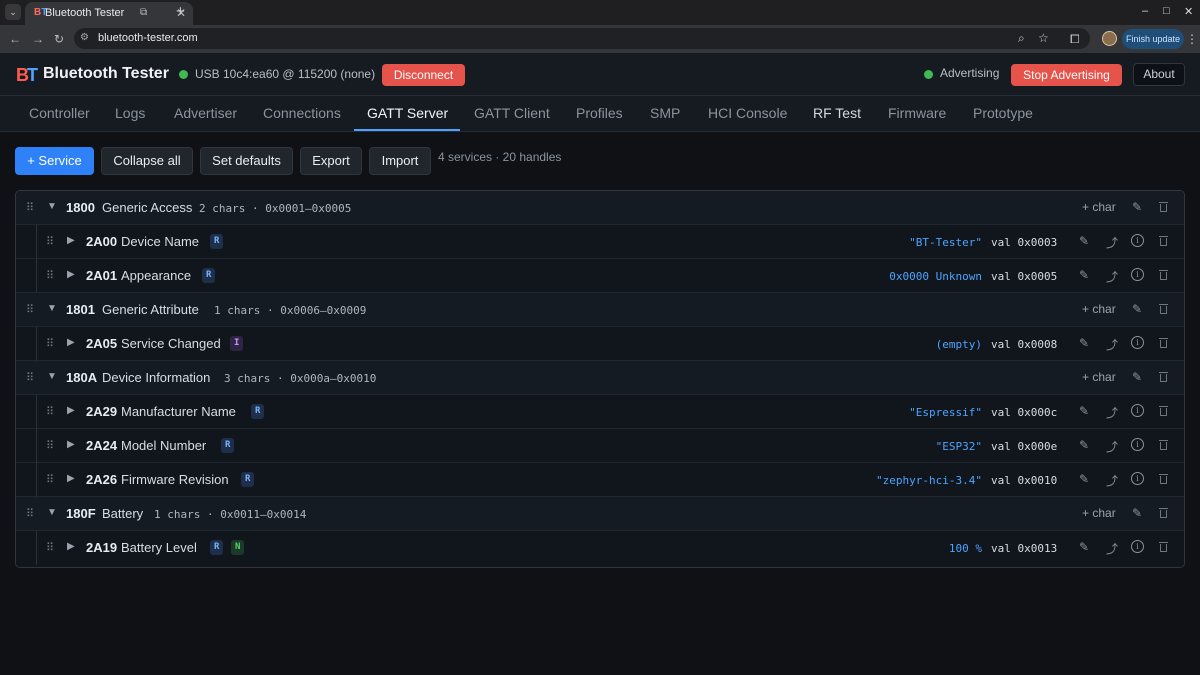 Image resolution: width=1200 pixels, height=675 pixels. Describe the element at coordinates (747, 113) in the screenshot. I see `tab-hci-console: HCI Console` at that location.